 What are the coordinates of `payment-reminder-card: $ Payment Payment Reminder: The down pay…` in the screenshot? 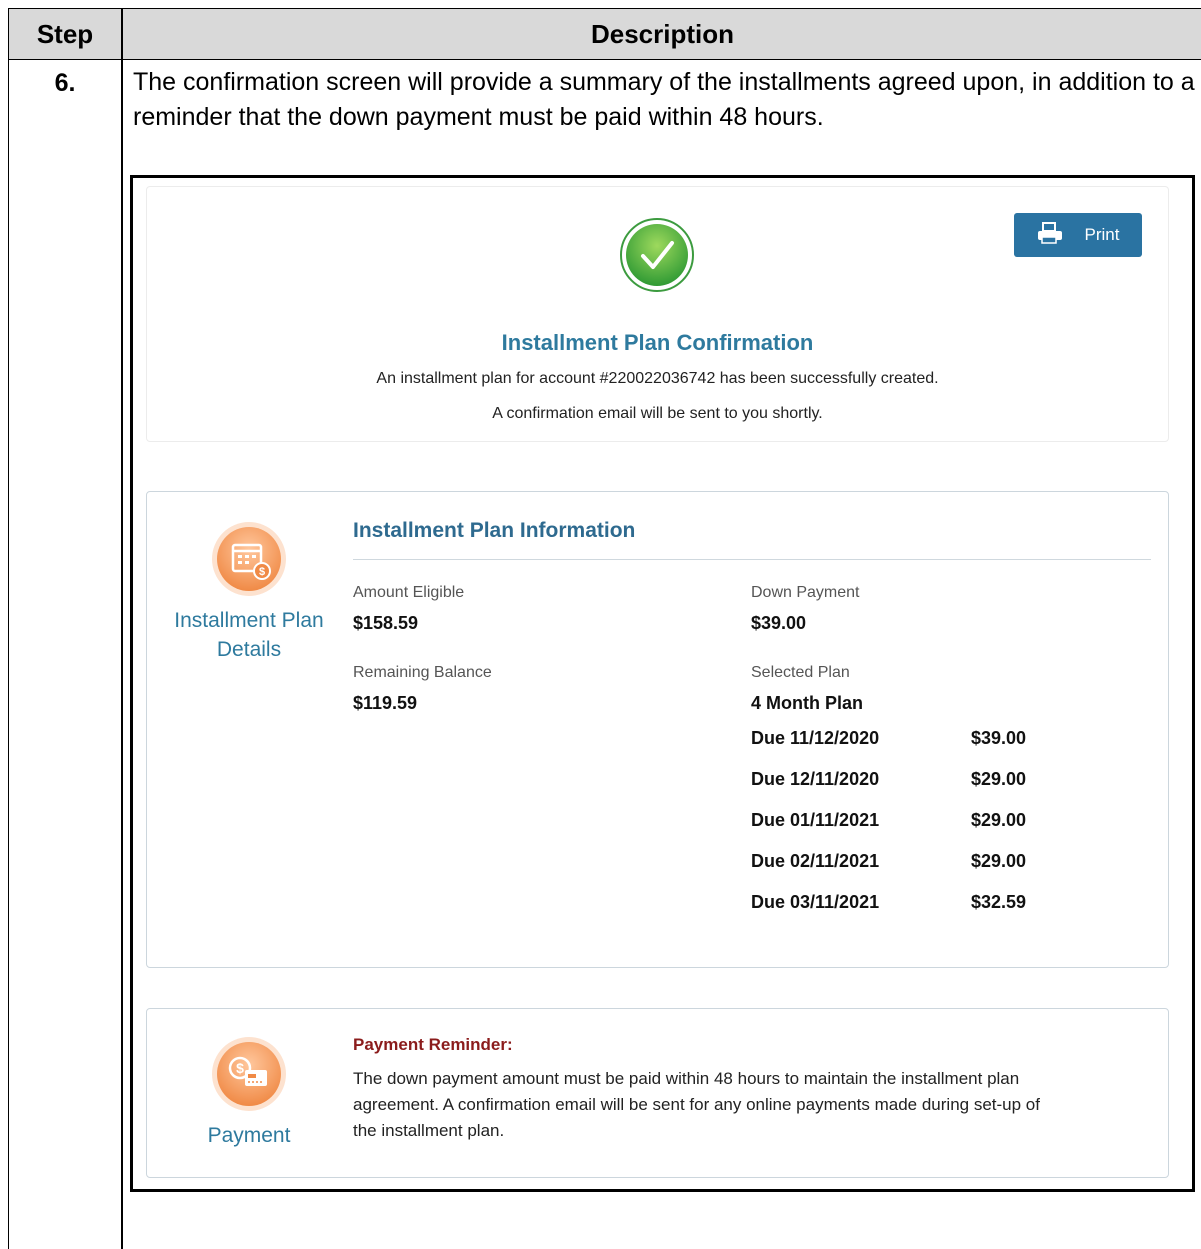 It's located at (657, 1093).